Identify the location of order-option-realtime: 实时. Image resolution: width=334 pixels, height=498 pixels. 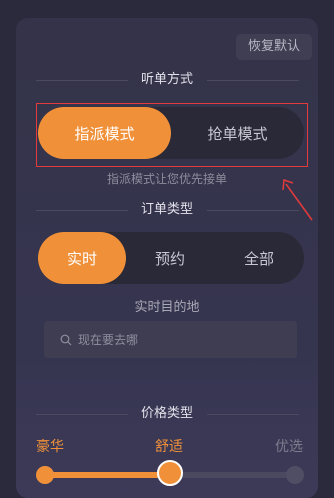
(82, 258).